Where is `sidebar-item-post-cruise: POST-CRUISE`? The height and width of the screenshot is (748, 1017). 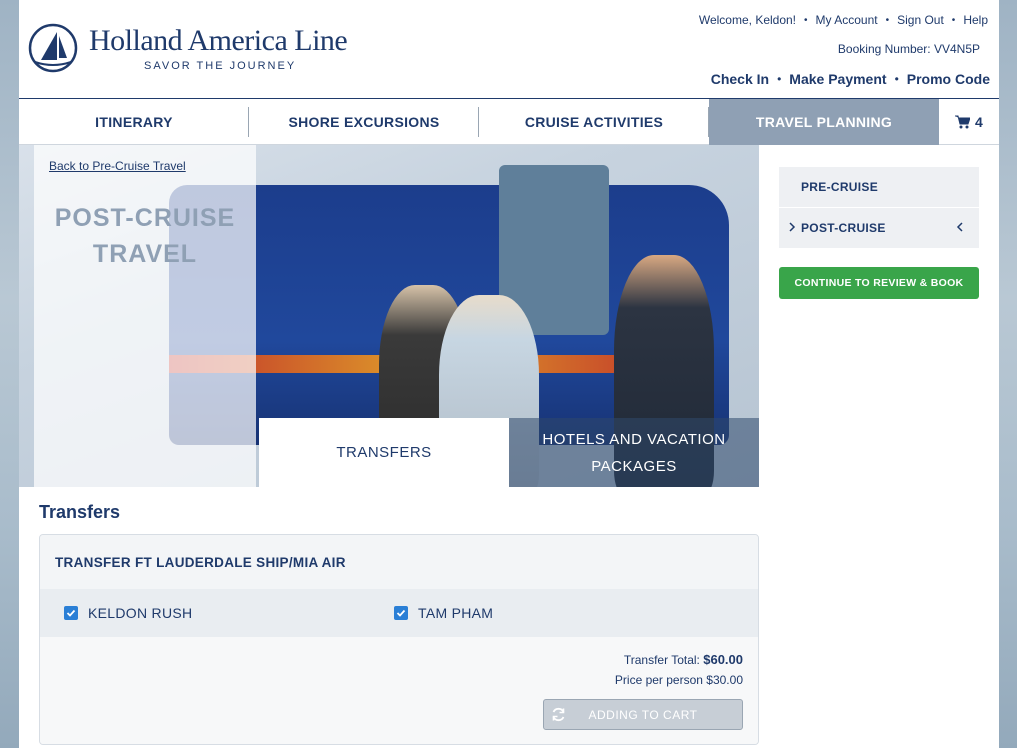
sidebar-item-post-cruise: POST-CRUISE is located at coordinates (879, 228).